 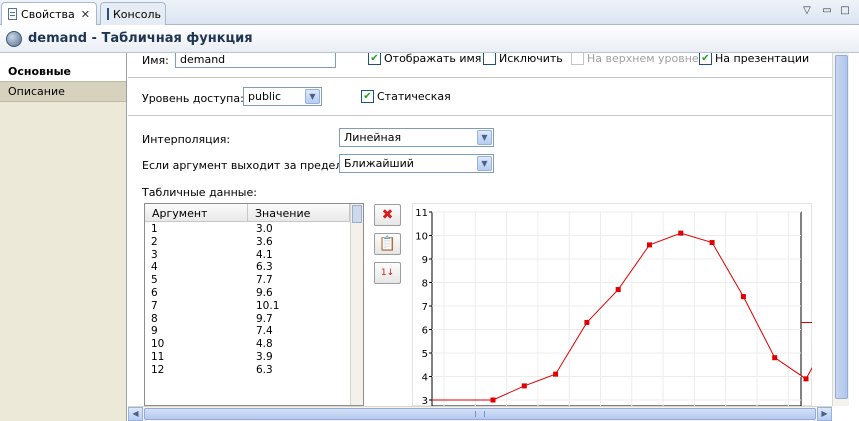 I want to click on cell-argument: 12, so click(x=200, y=370).